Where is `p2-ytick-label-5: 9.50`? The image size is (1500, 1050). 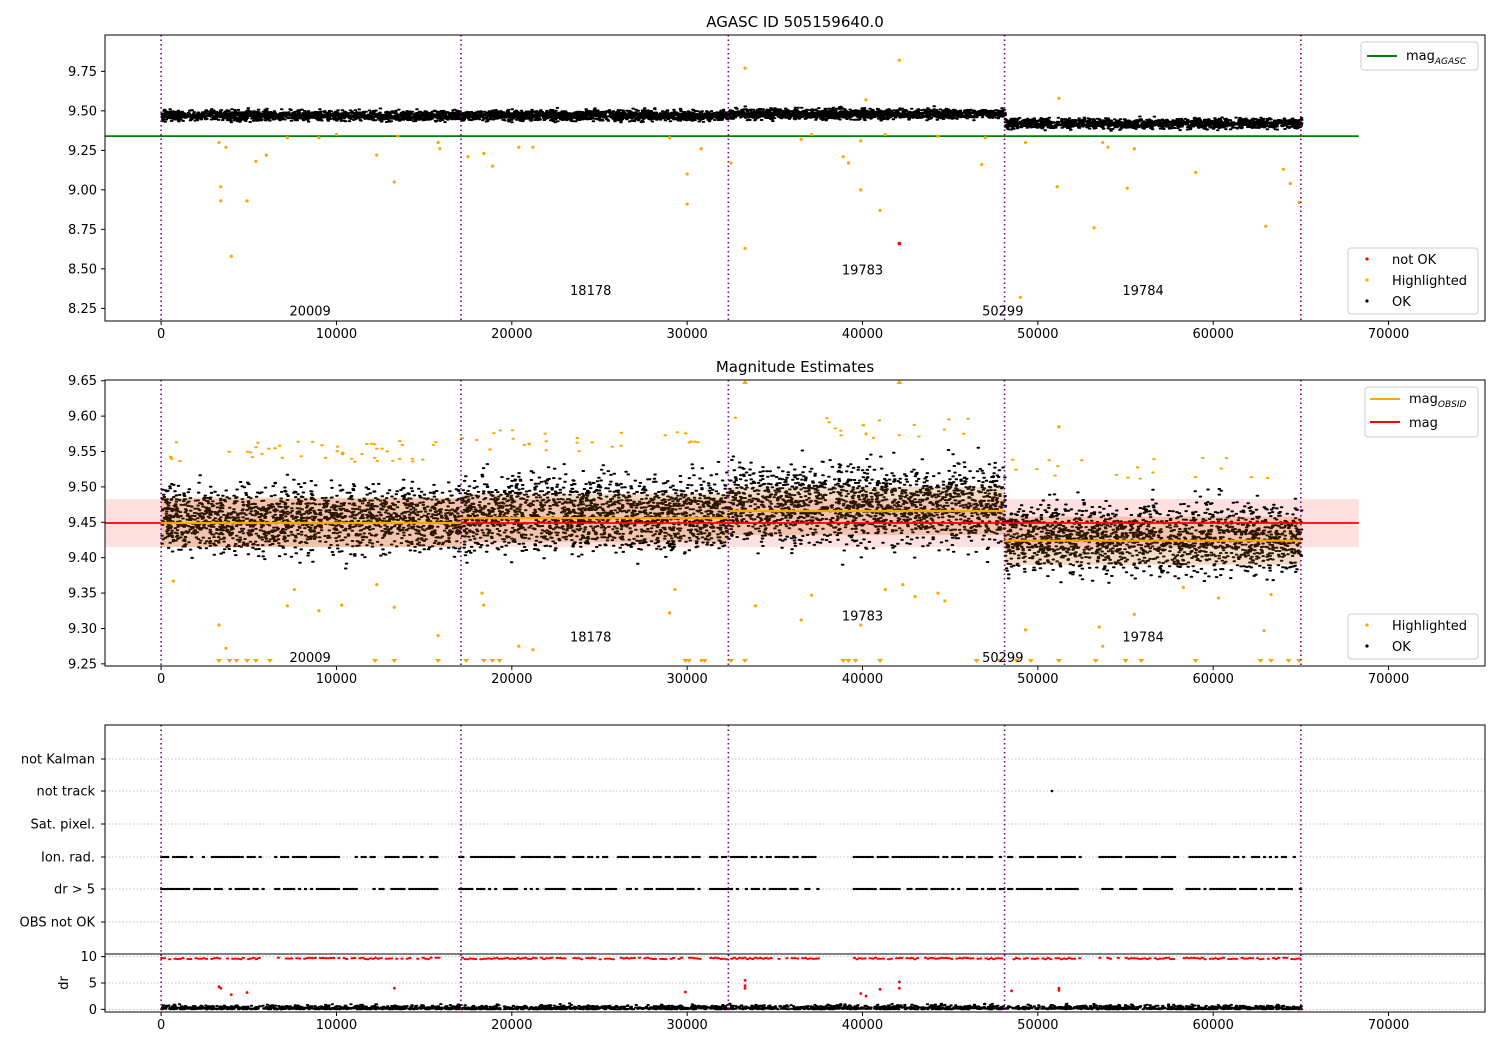
p2-ytick-label-5: 9.50 is located at coordinates (82, 487).